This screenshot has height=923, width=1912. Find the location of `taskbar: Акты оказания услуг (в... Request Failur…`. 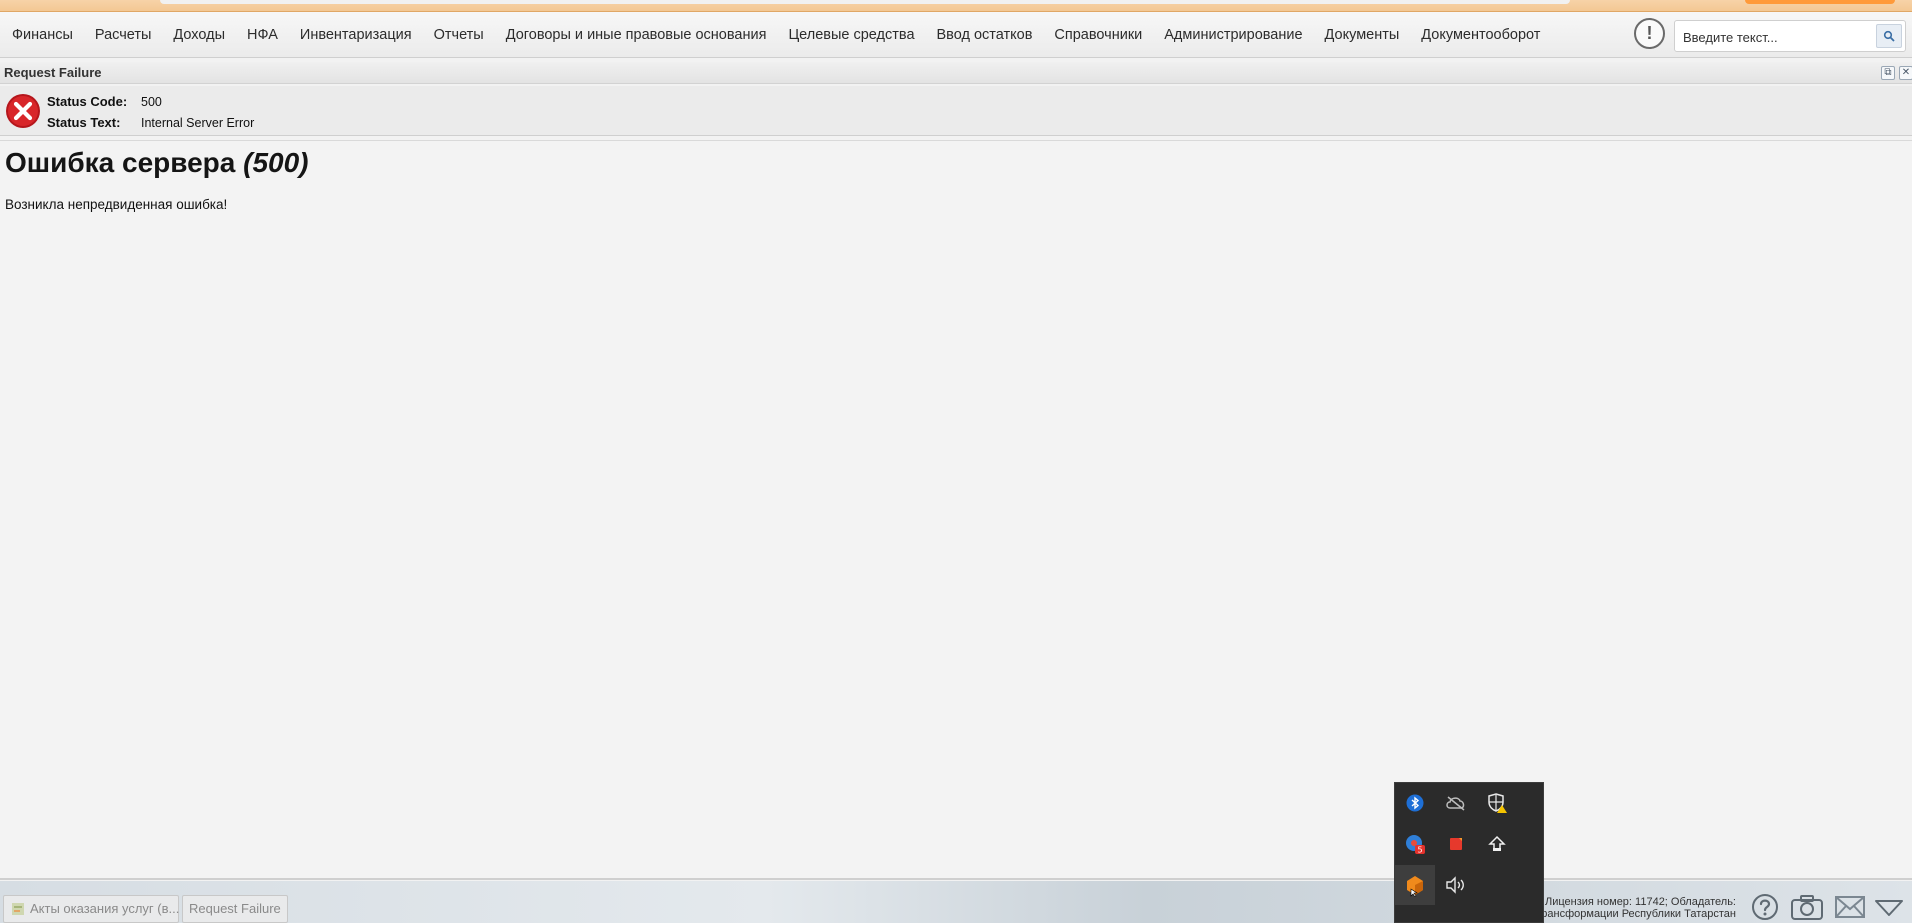

taskbar: Акты оказания услуг (в... Request Failur… is located at coordinates (956, 902).